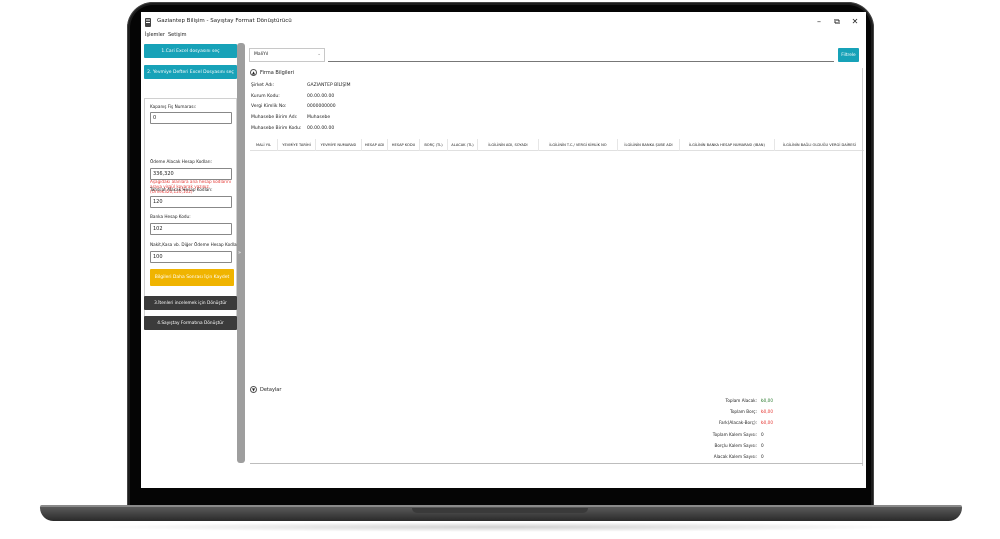 The image size is (1000, 539). I want to click on column-header: İLGİLİNİN ADI, SOYADI, so click(508, 145).